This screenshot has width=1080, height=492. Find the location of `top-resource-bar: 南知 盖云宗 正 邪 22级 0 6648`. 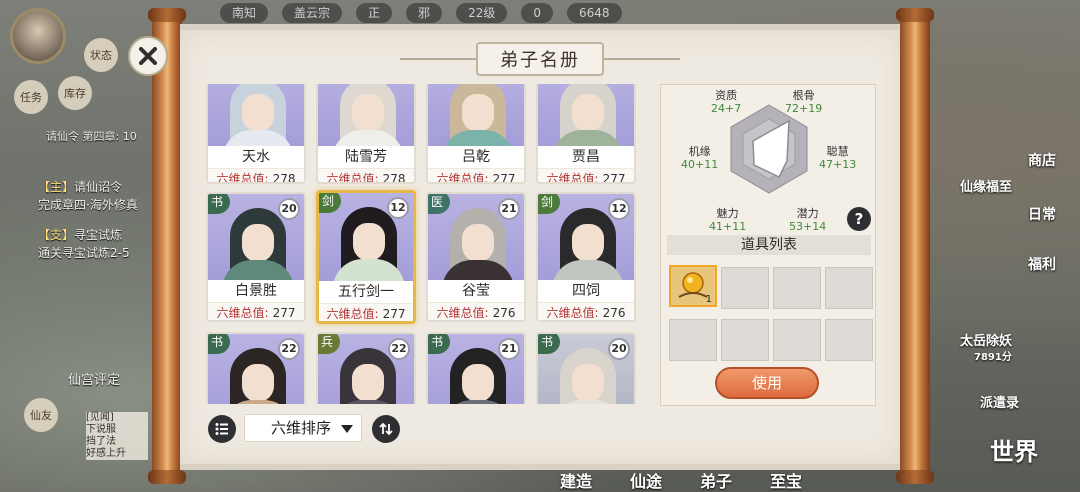

top-resource-bar: 南知 盖云宗 正 邪 22级 0 6648 is located at coordinates (530, 13).